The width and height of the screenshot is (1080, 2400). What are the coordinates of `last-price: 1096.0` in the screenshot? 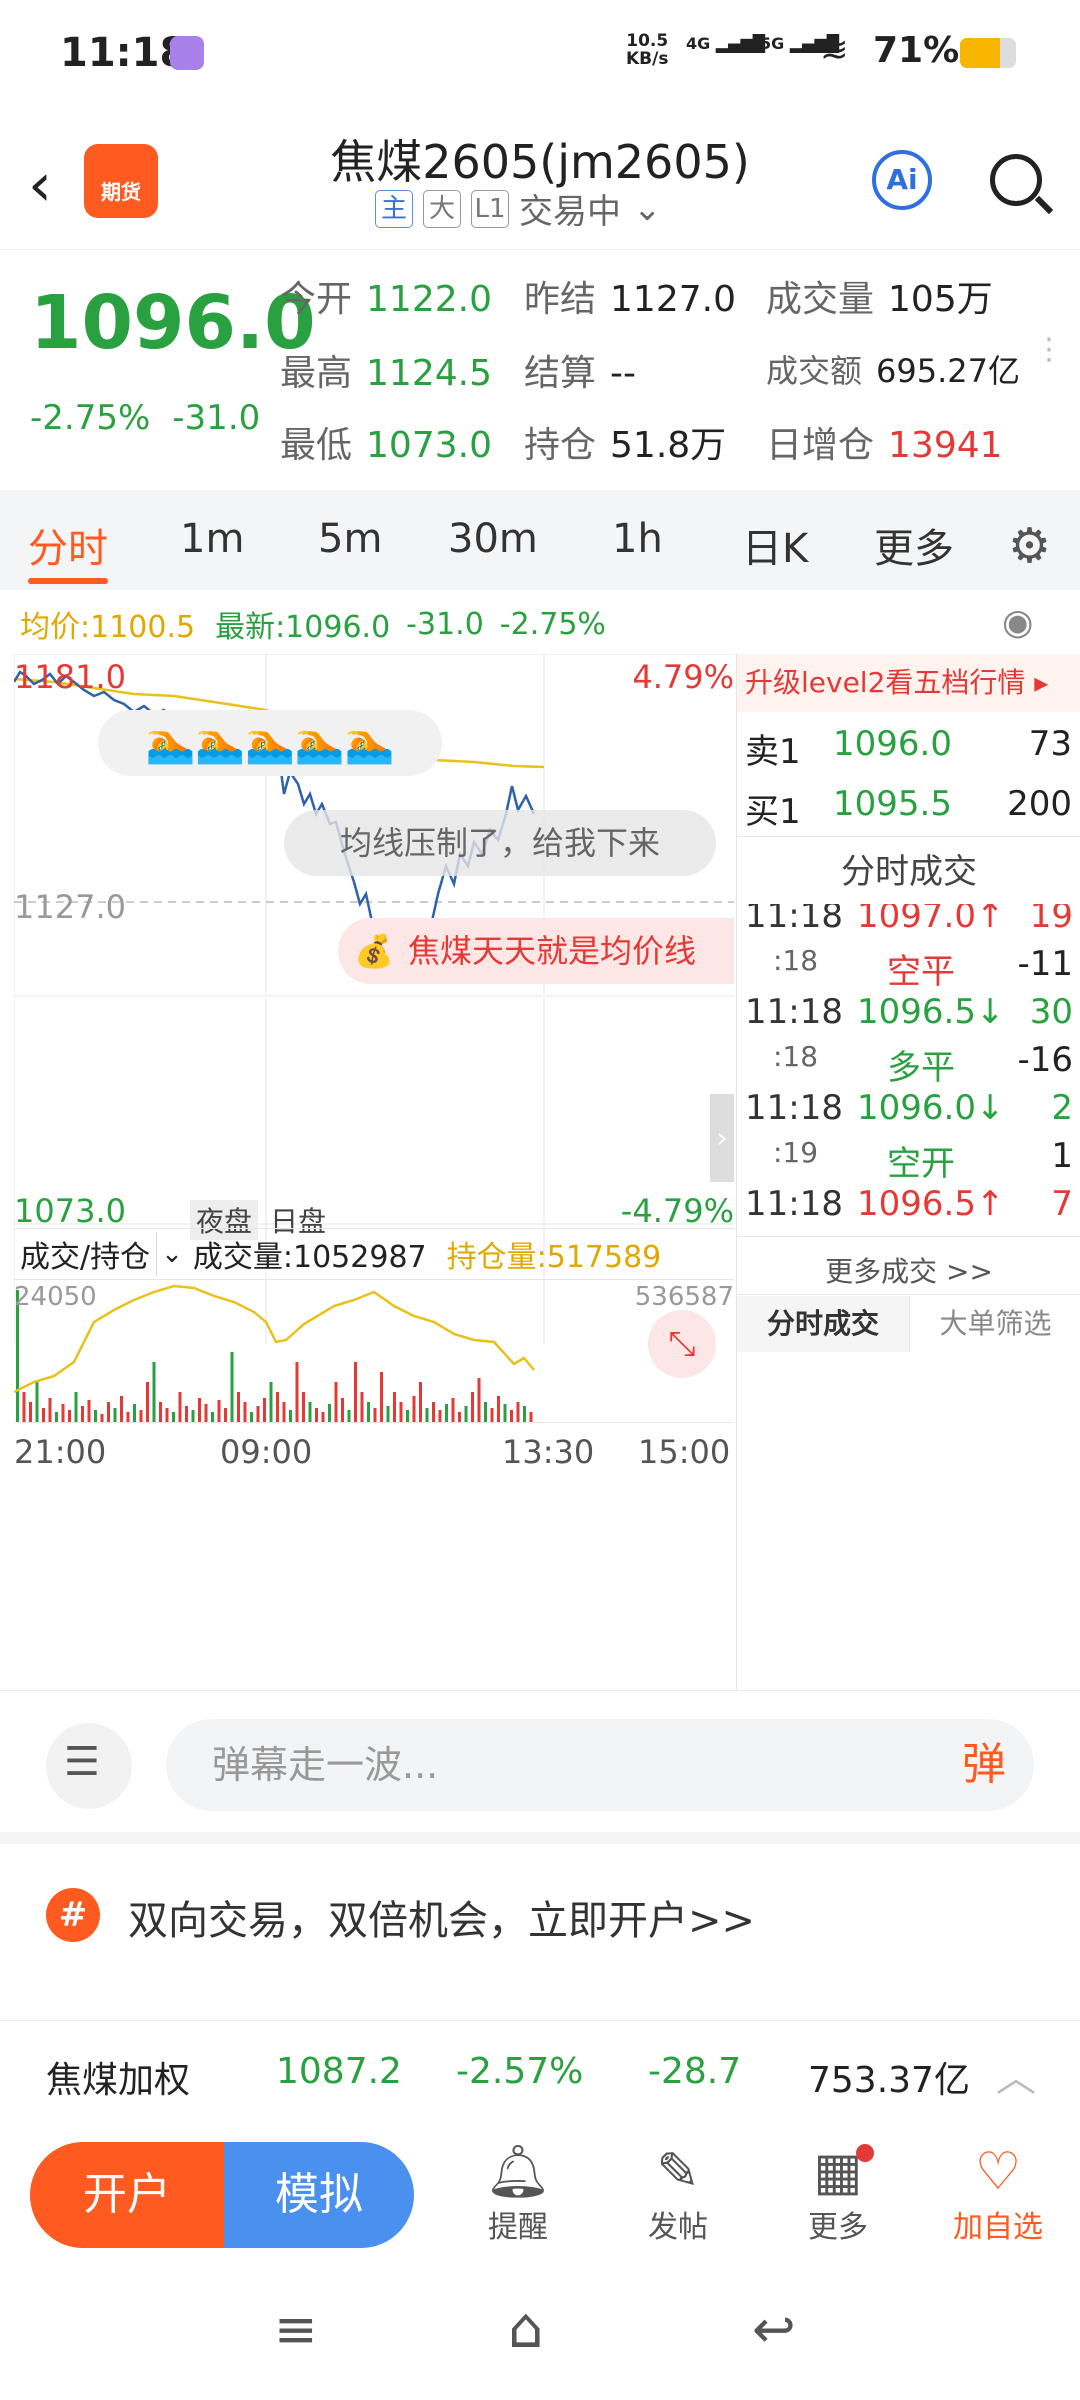 It's located at (173, 323).